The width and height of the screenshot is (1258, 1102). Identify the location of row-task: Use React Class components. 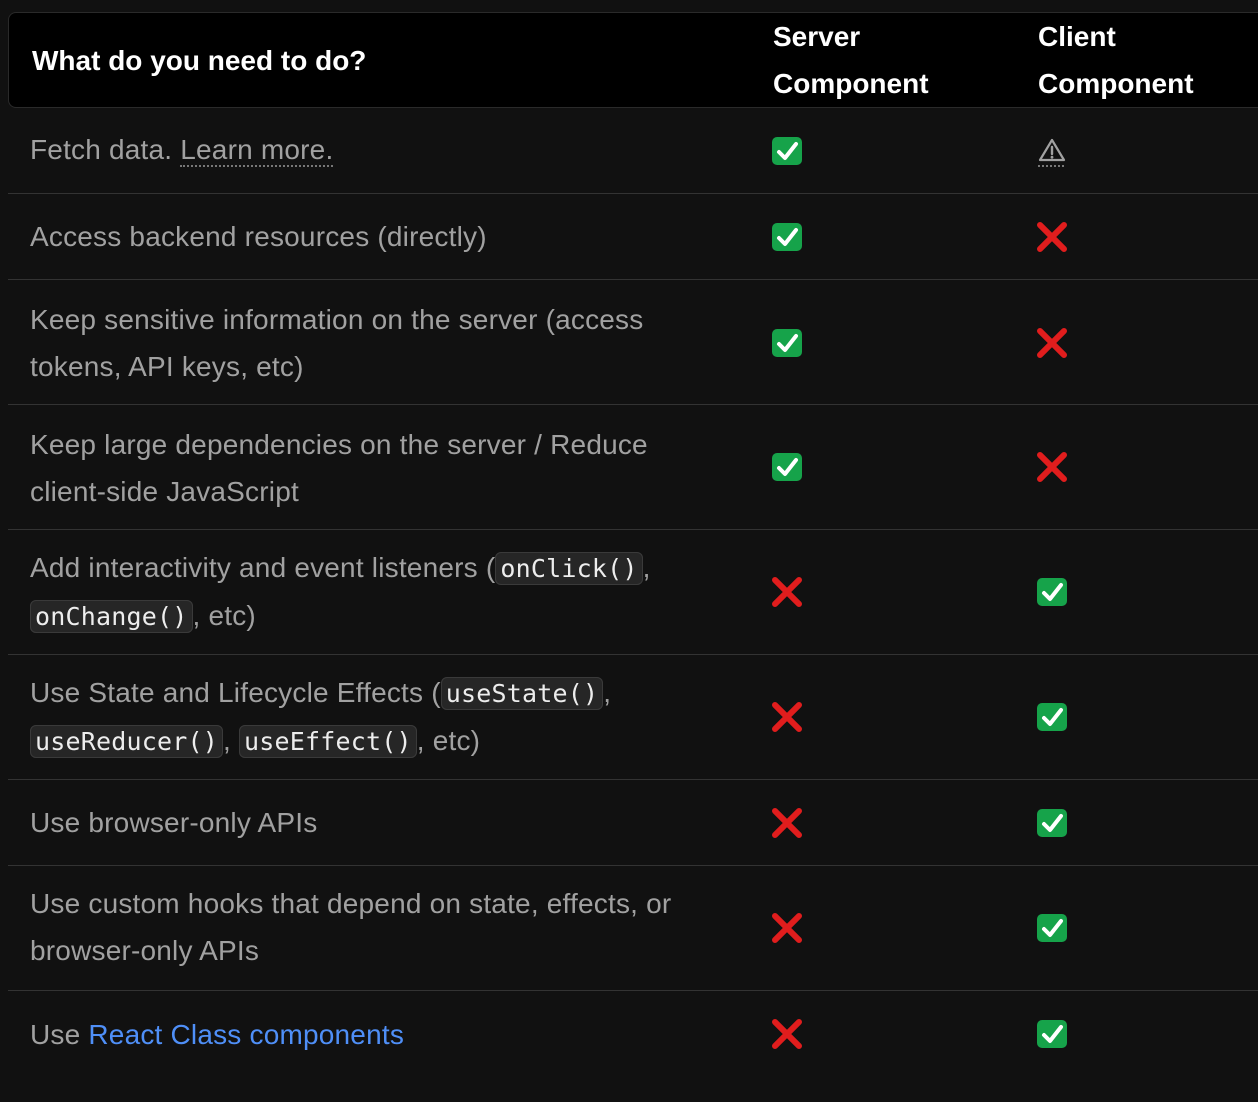
(217, 1034).